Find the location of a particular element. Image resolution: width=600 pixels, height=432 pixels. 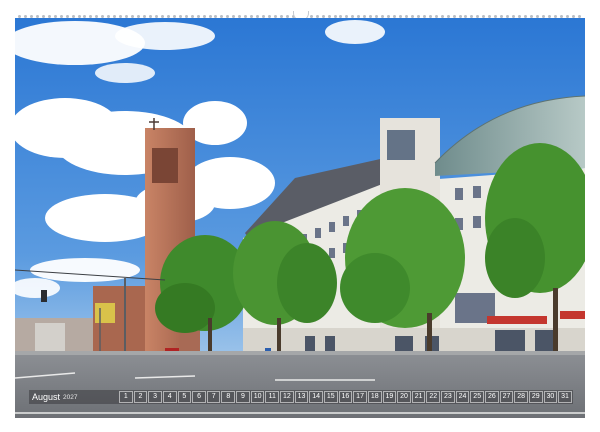

day-cell: 20 is located at coordinates (404, 397).